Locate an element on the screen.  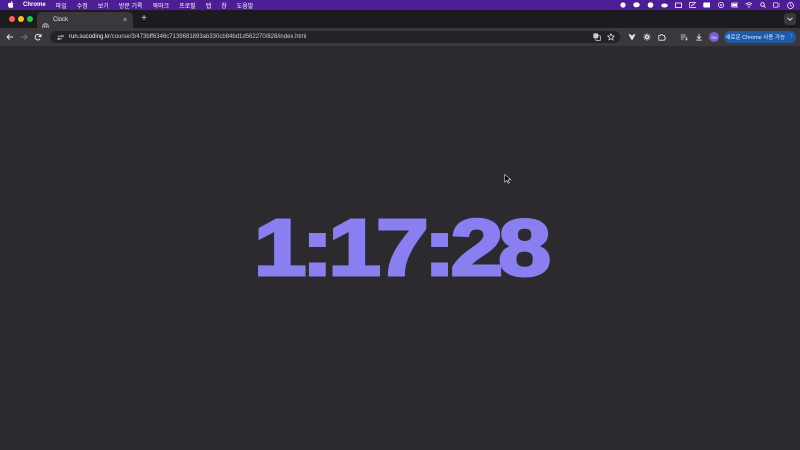
media-controls-icon is located at coordinates (684, 37).